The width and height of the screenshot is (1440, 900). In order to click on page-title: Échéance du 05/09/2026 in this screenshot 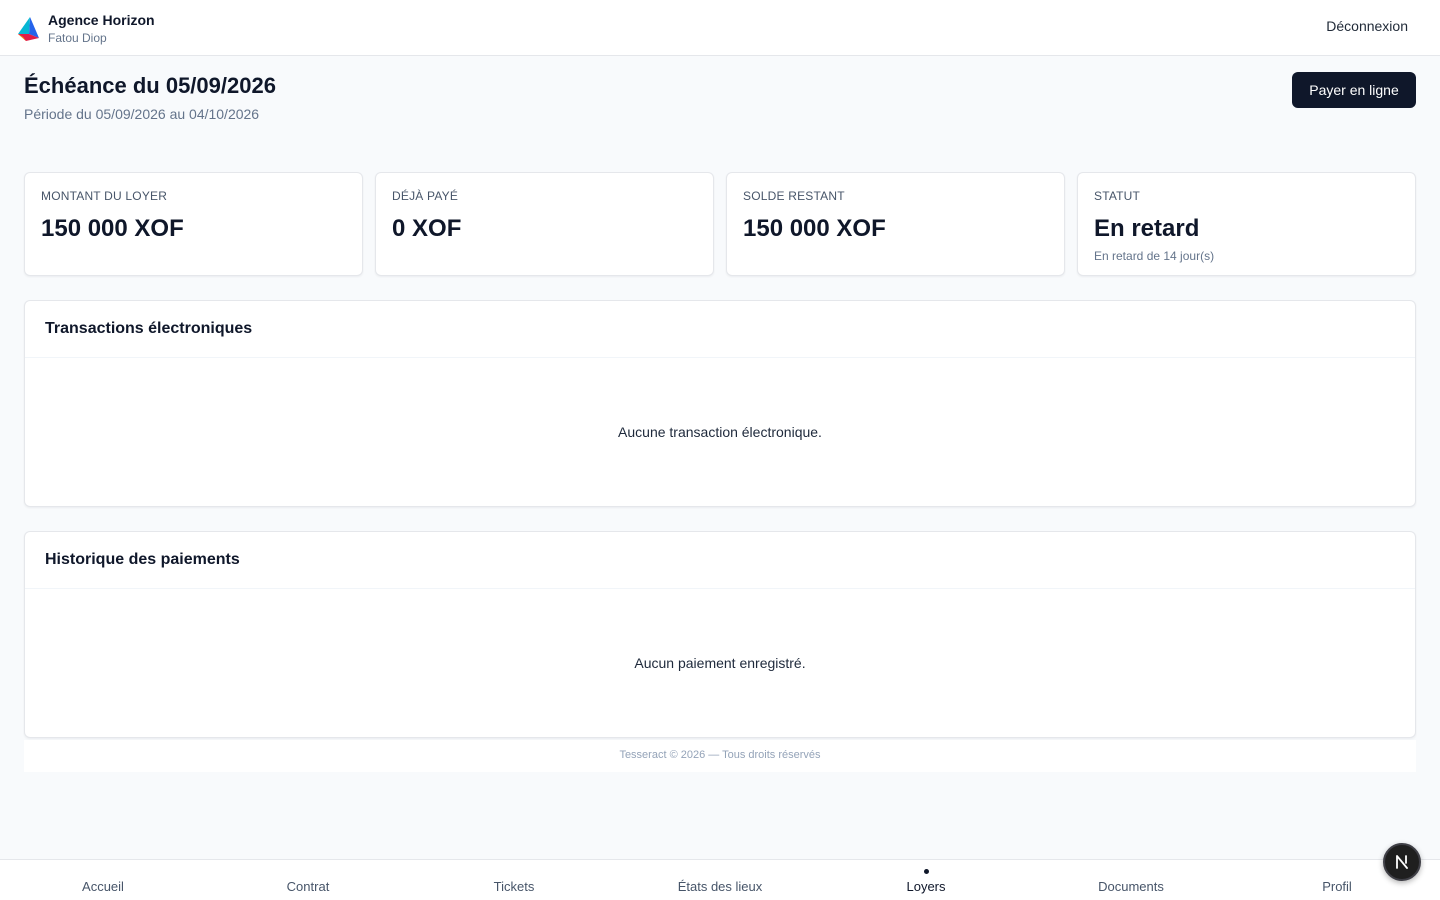, I will do `click(150, 85)`.